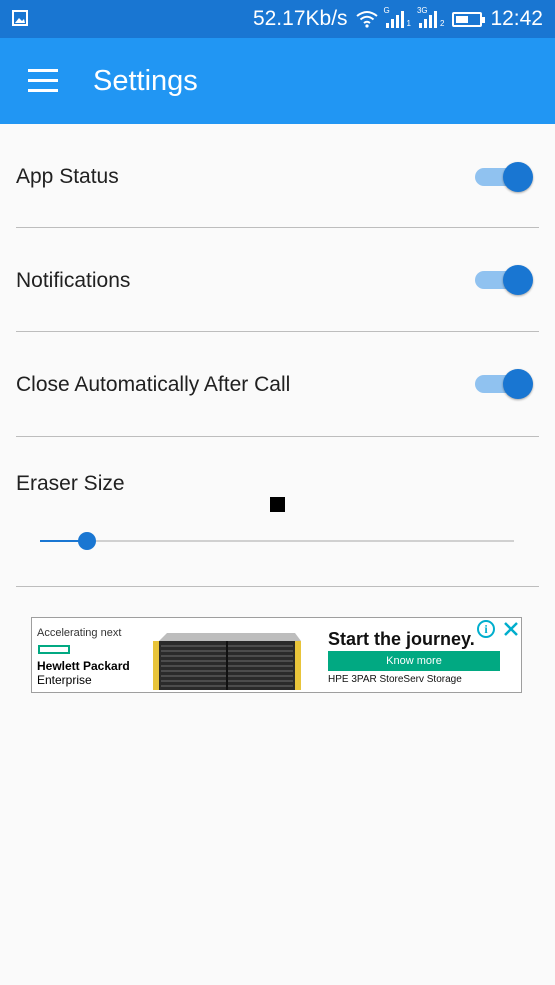  What do you see at coordinates (277, 280) in the screenshot?
I see `setting-row-notifications: Notifications` at bounding box center [277, 280].